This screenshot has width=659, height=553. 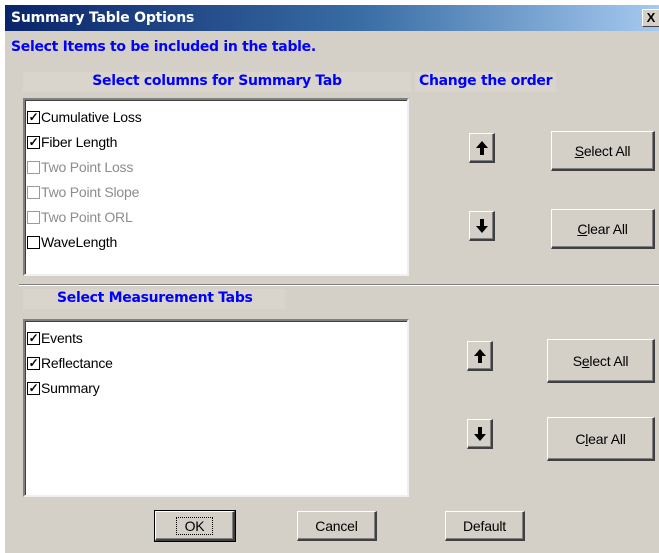 I want to click on change-order-heading: Change the order, so click(x=486, y=82).